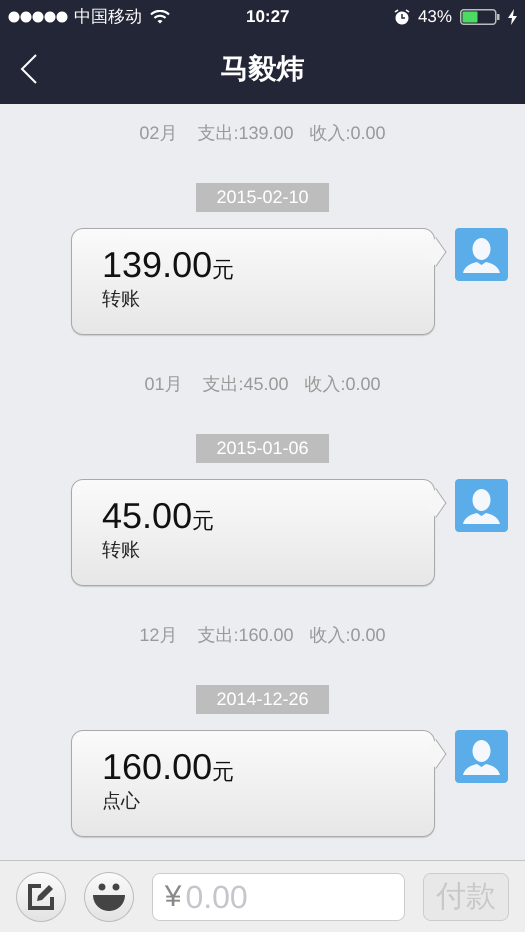 This screenshot has height=932, width=525. Describe the element at coordinates (262, 448) in the screenshot. I see `date-label: 2015-01-06` at that location.